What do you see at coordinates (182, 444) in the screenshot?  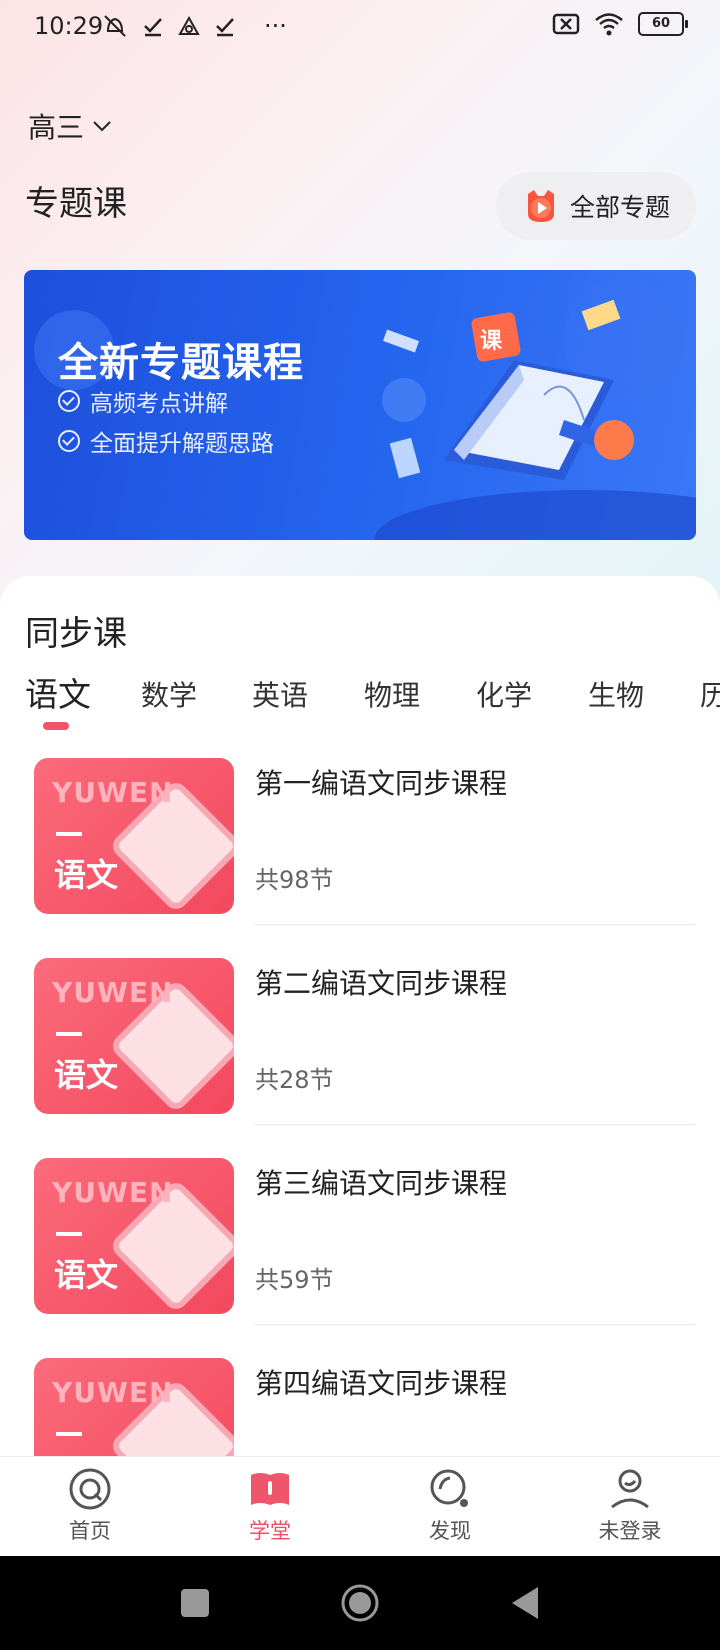 I see `banner-point-text: 全面提升解题思路` at bounding box center [182, 444].